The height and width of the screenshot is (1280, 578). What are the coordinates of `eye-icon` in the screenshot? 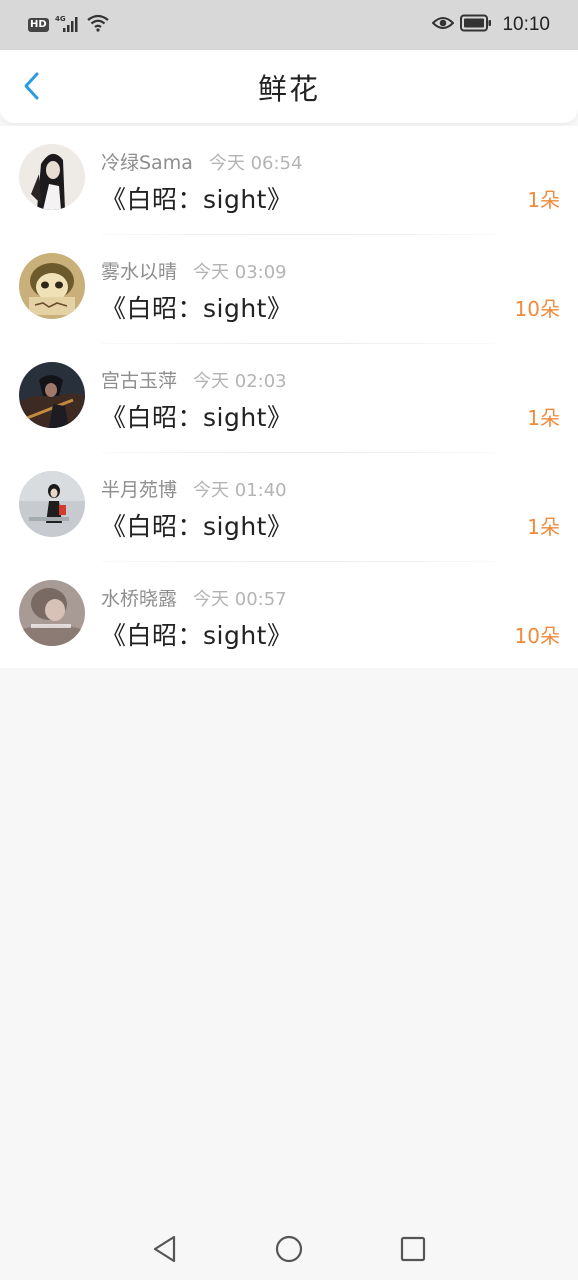 It's located at (443, 25).